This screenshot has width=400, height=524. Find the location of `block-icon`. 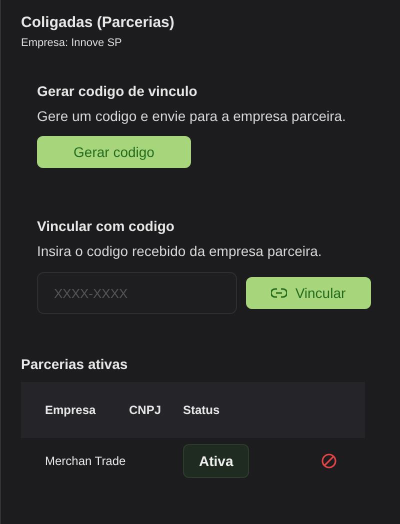

block-icon is located at coordinates (328, 461).